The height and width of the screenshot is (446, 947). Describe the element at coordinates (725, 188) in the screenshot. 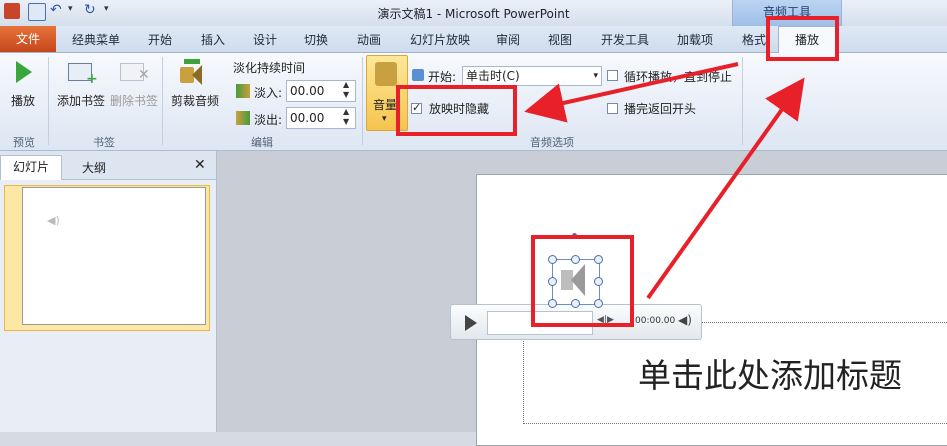

I see `arrow-to-tab` at that location.